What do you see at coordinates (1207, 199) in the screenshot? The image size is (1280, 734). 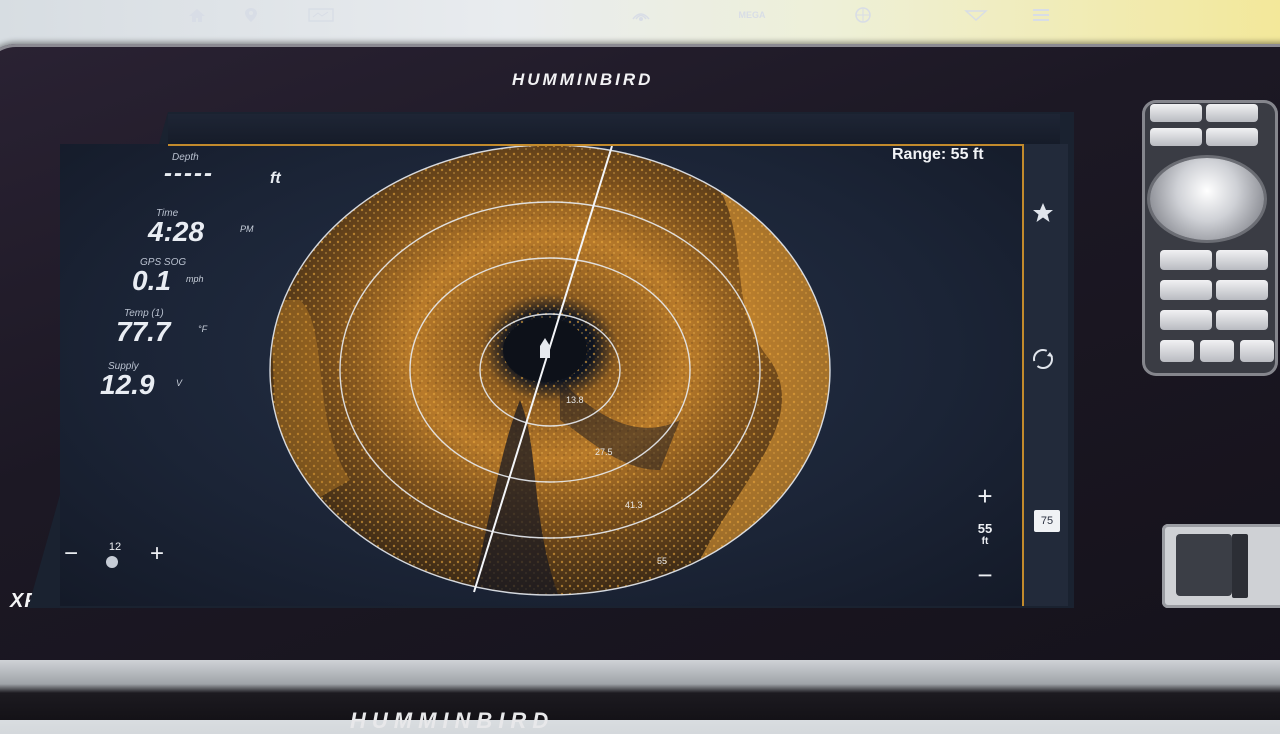 I see `joystick-dial` at bounding box center [1207, 199].